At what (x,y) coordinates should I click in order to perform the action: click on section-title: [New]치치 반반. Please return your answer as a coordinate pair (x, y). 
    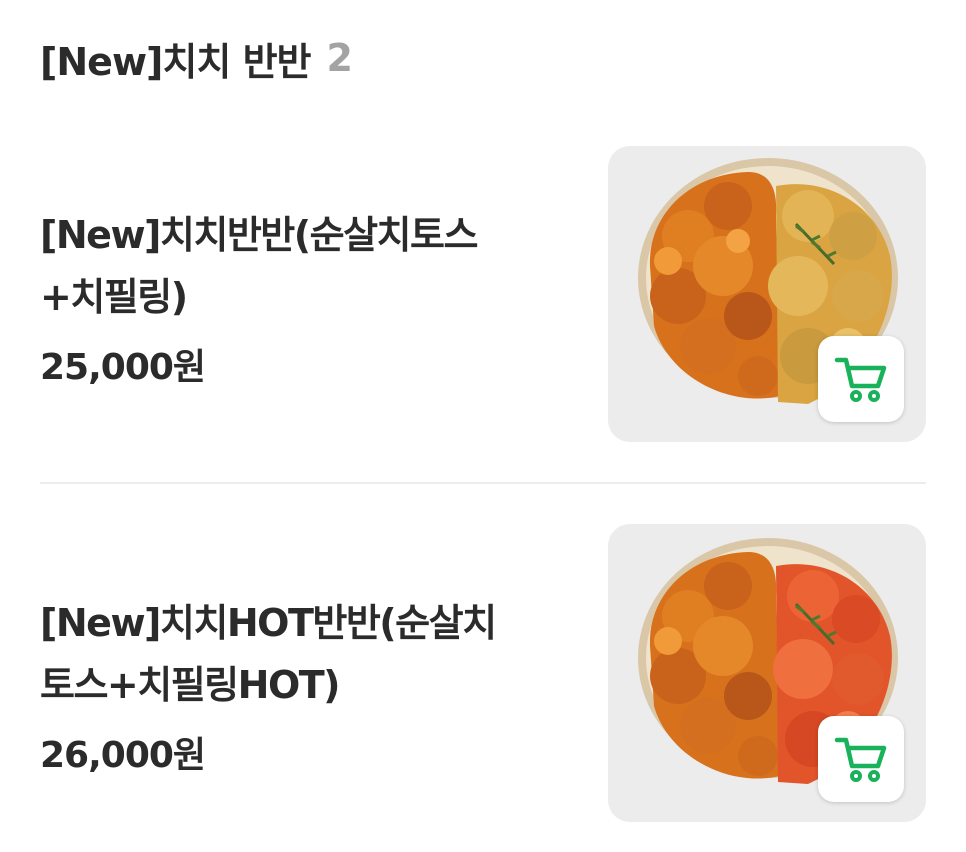
    Looking at the image, I should click on (175, 61).